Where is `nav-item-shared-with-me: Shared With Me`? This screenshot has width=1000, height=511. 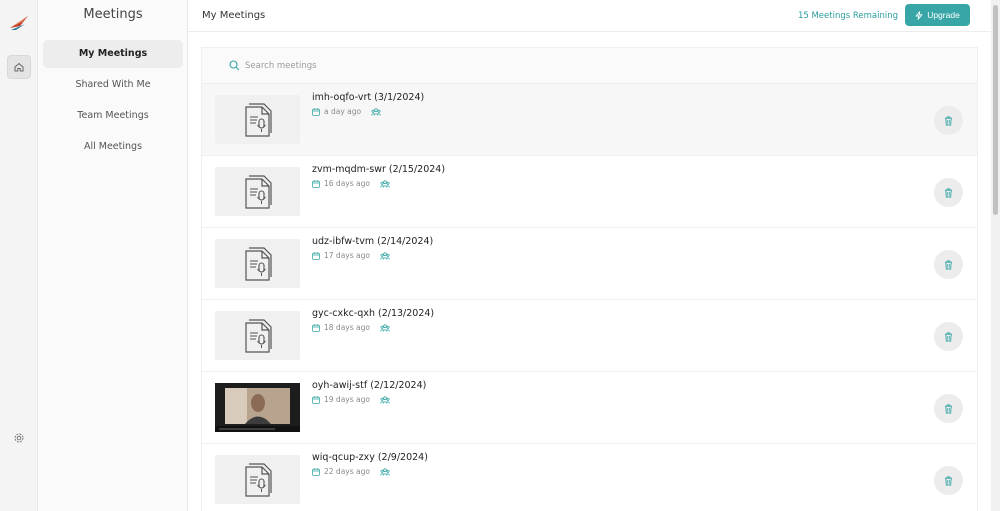 nav-item-shared-with-me: Shared With Me is located at coordinates (113, 85).